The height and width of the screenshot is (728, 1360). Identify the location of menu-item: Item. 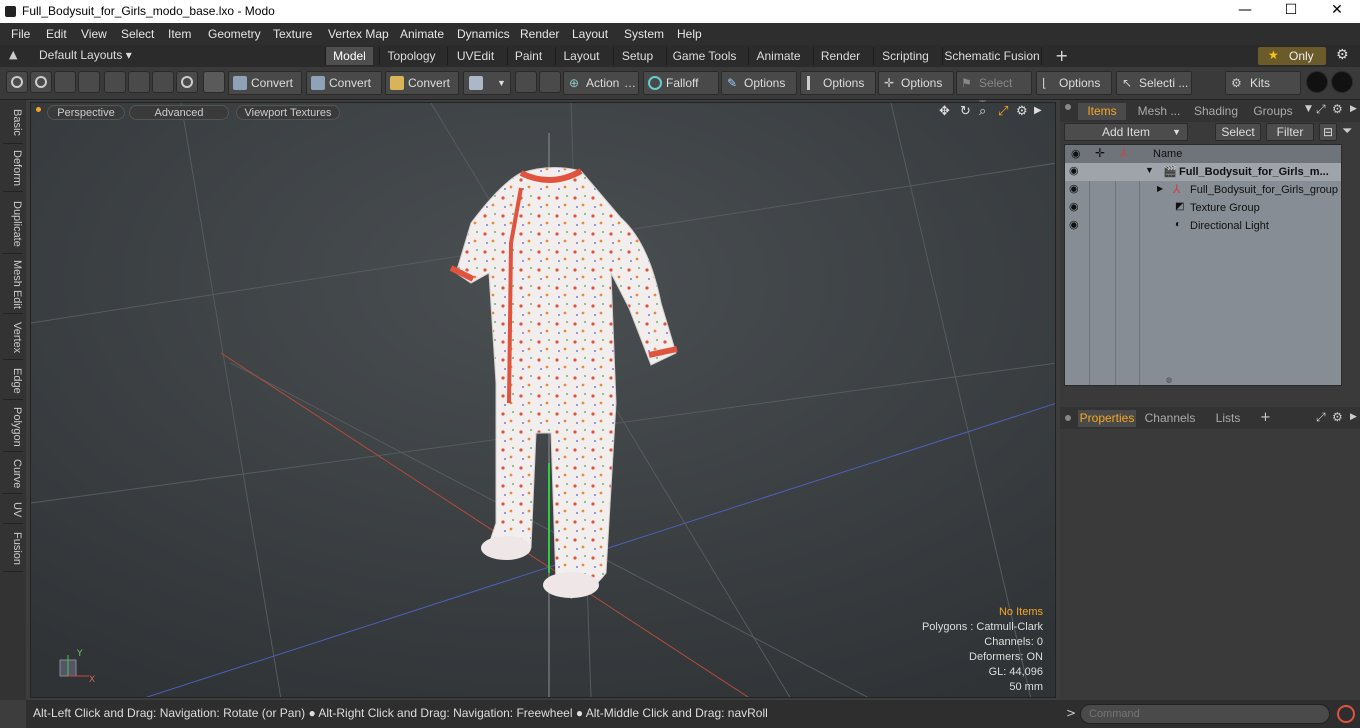
(179, 34).